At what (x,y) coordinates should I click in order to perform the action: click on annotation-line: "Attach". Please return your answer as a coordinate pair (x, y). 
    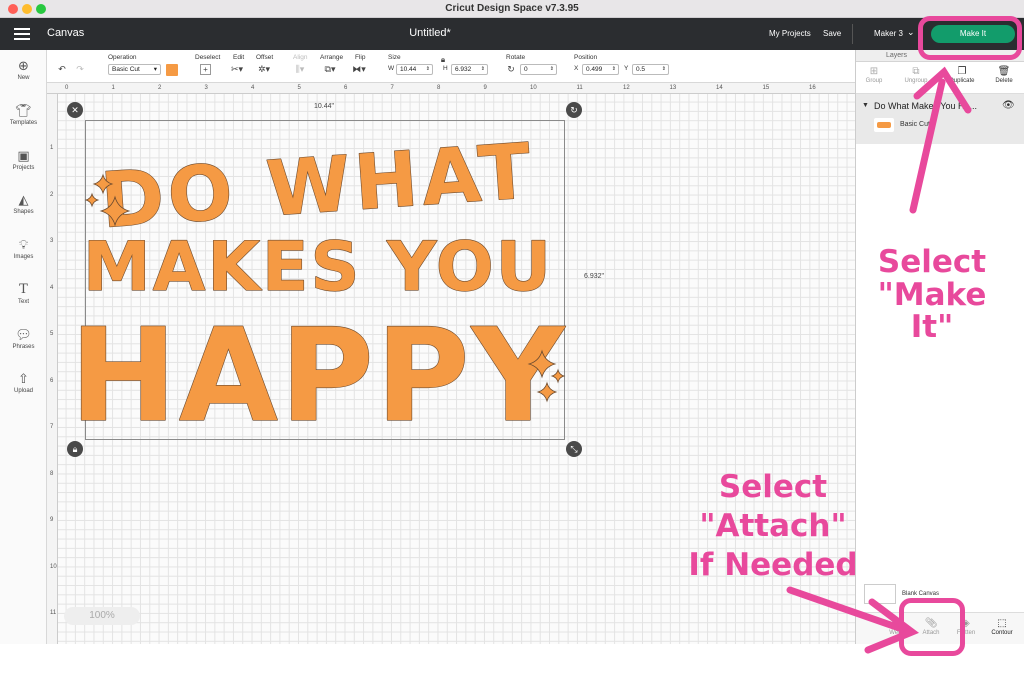
    Looking at the image, I should click on (773, 526).